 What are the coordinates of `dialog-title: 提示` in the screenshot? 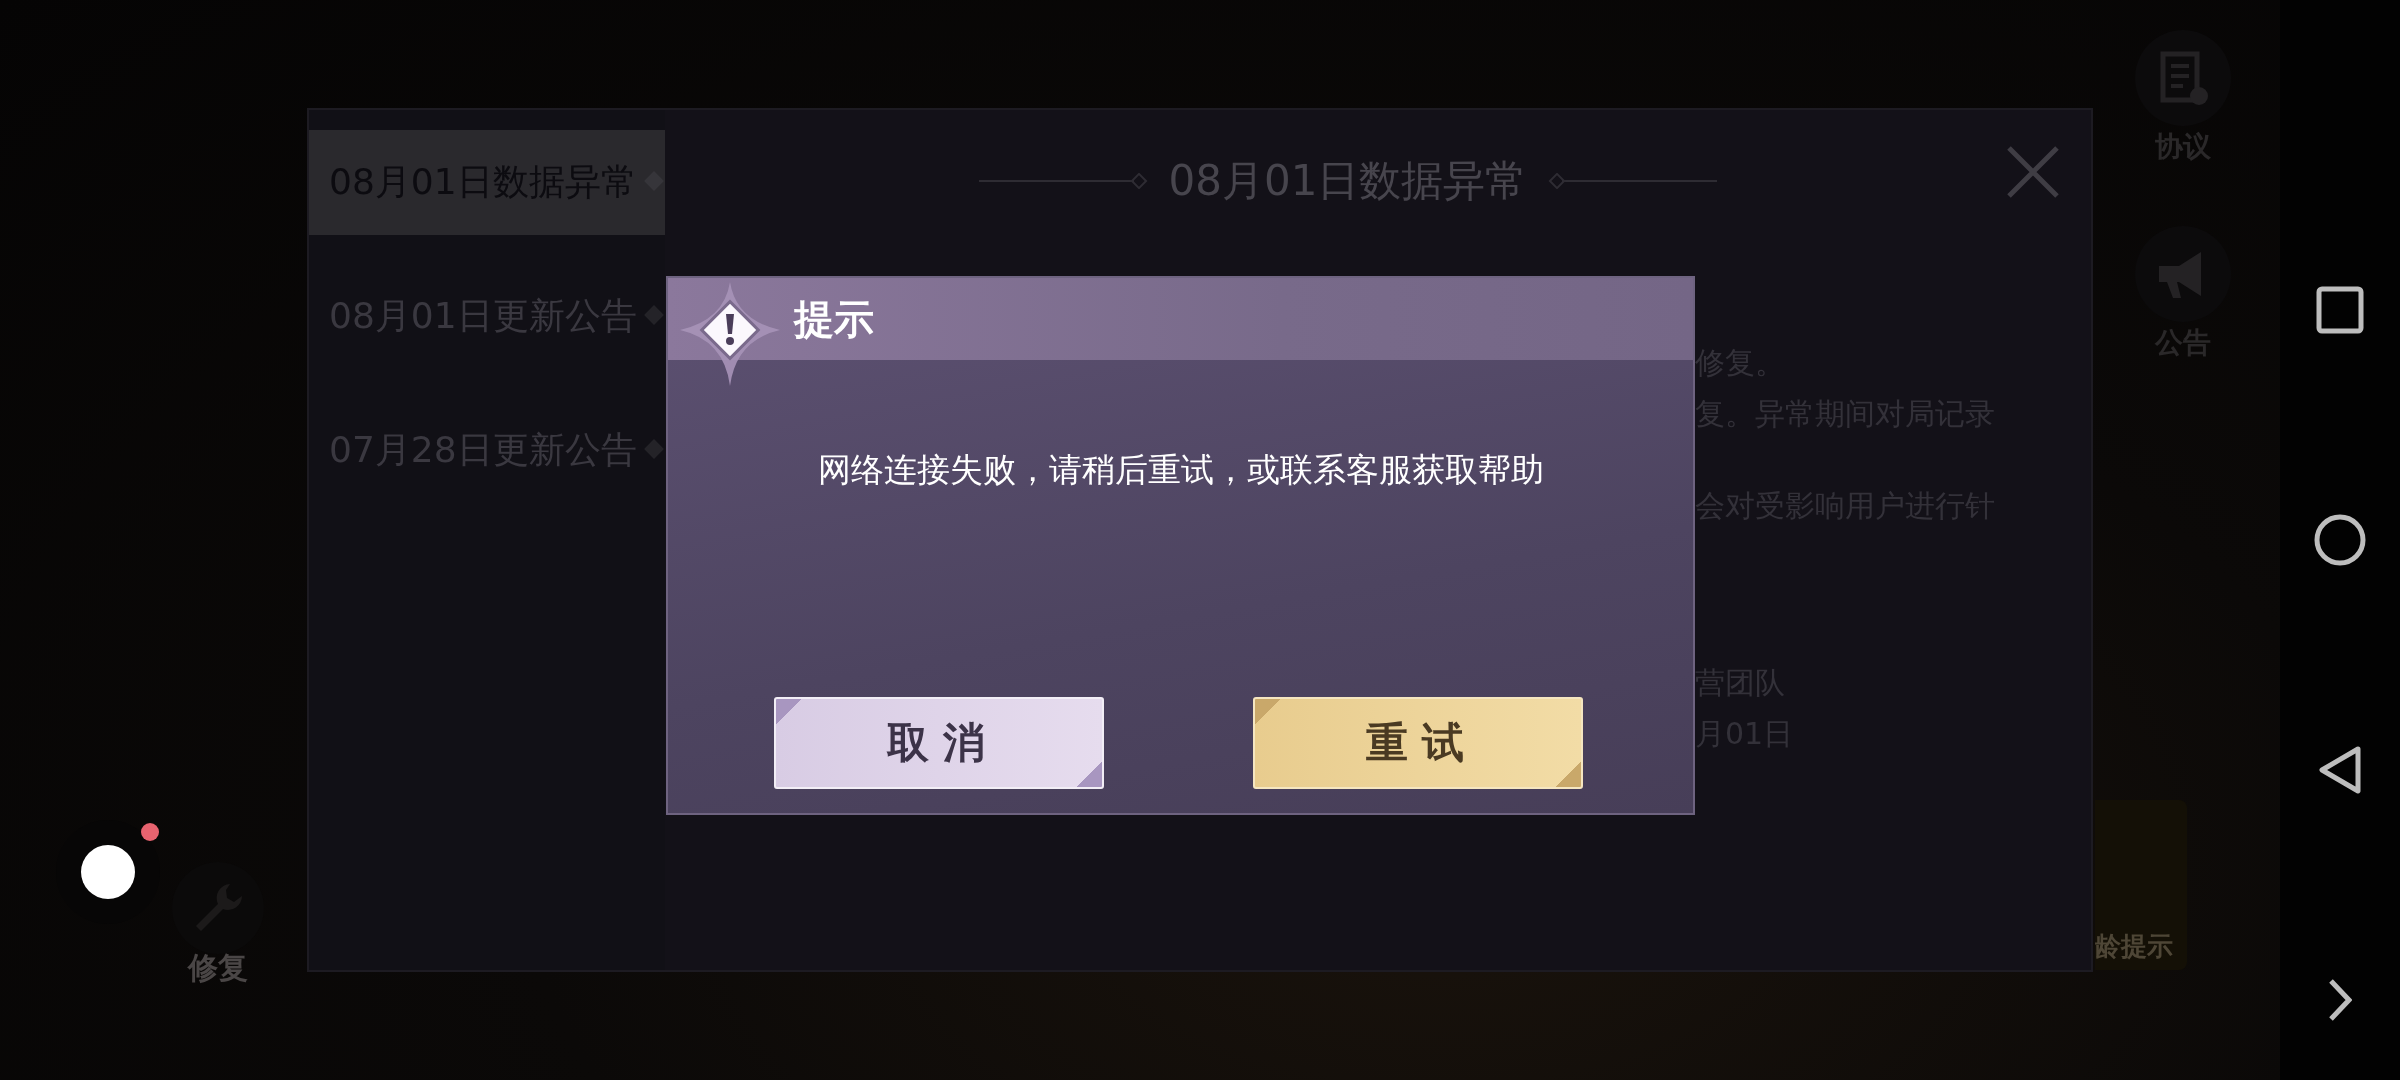 It's located at (834, 319).